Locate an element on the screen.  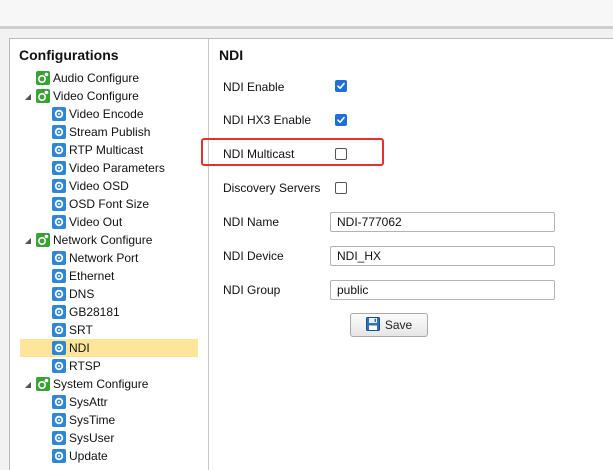
sidebar-title: Configurations is located at coordinates (69, 55).